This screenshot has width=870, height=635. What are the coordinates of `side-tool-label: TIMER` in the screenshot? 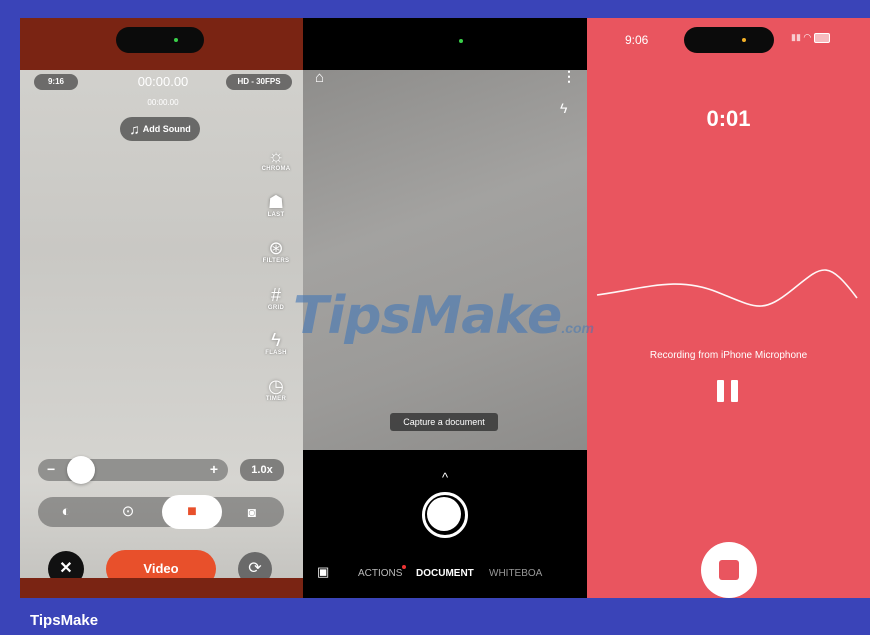 It's located at (276, 399).